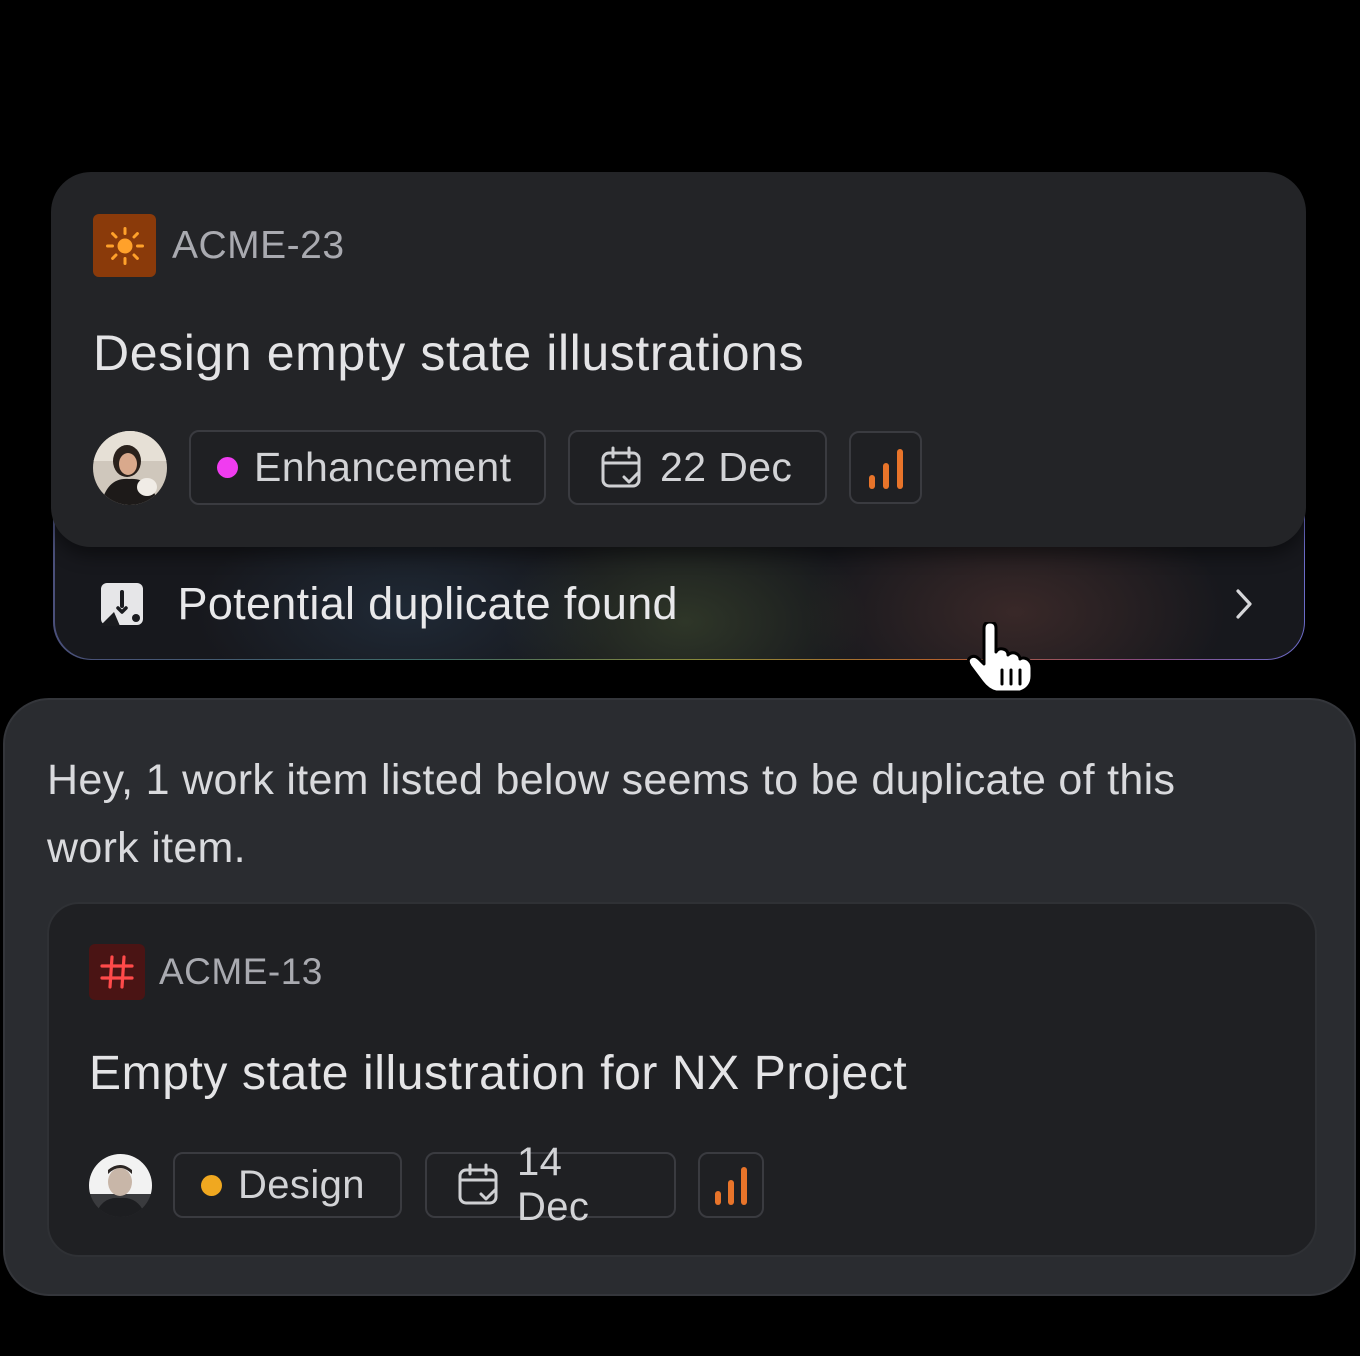  I want to click on work-item-id-row: ACME-23, so click(219, 245).